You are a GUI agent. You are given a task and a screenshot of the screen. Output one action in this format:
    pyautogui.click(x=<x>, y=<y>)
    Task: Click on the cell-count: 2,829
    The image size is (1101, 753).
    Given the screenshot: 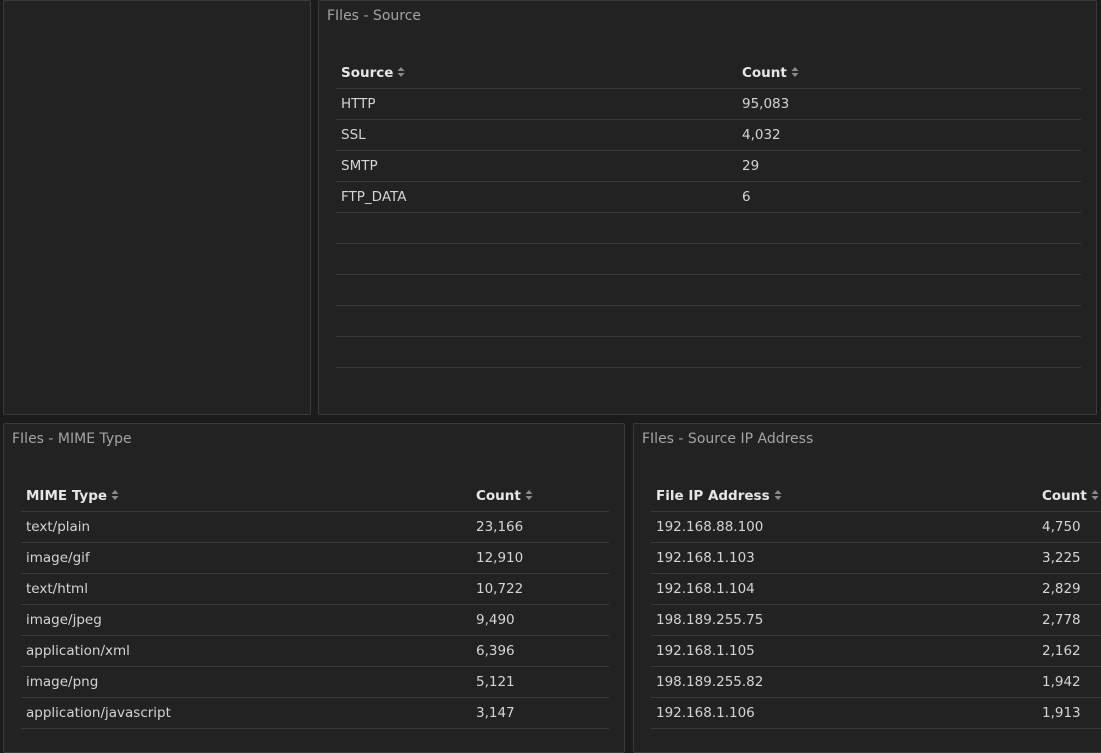 What is the action you would take?
    pyautogui.click(x=1061, y=589)
    